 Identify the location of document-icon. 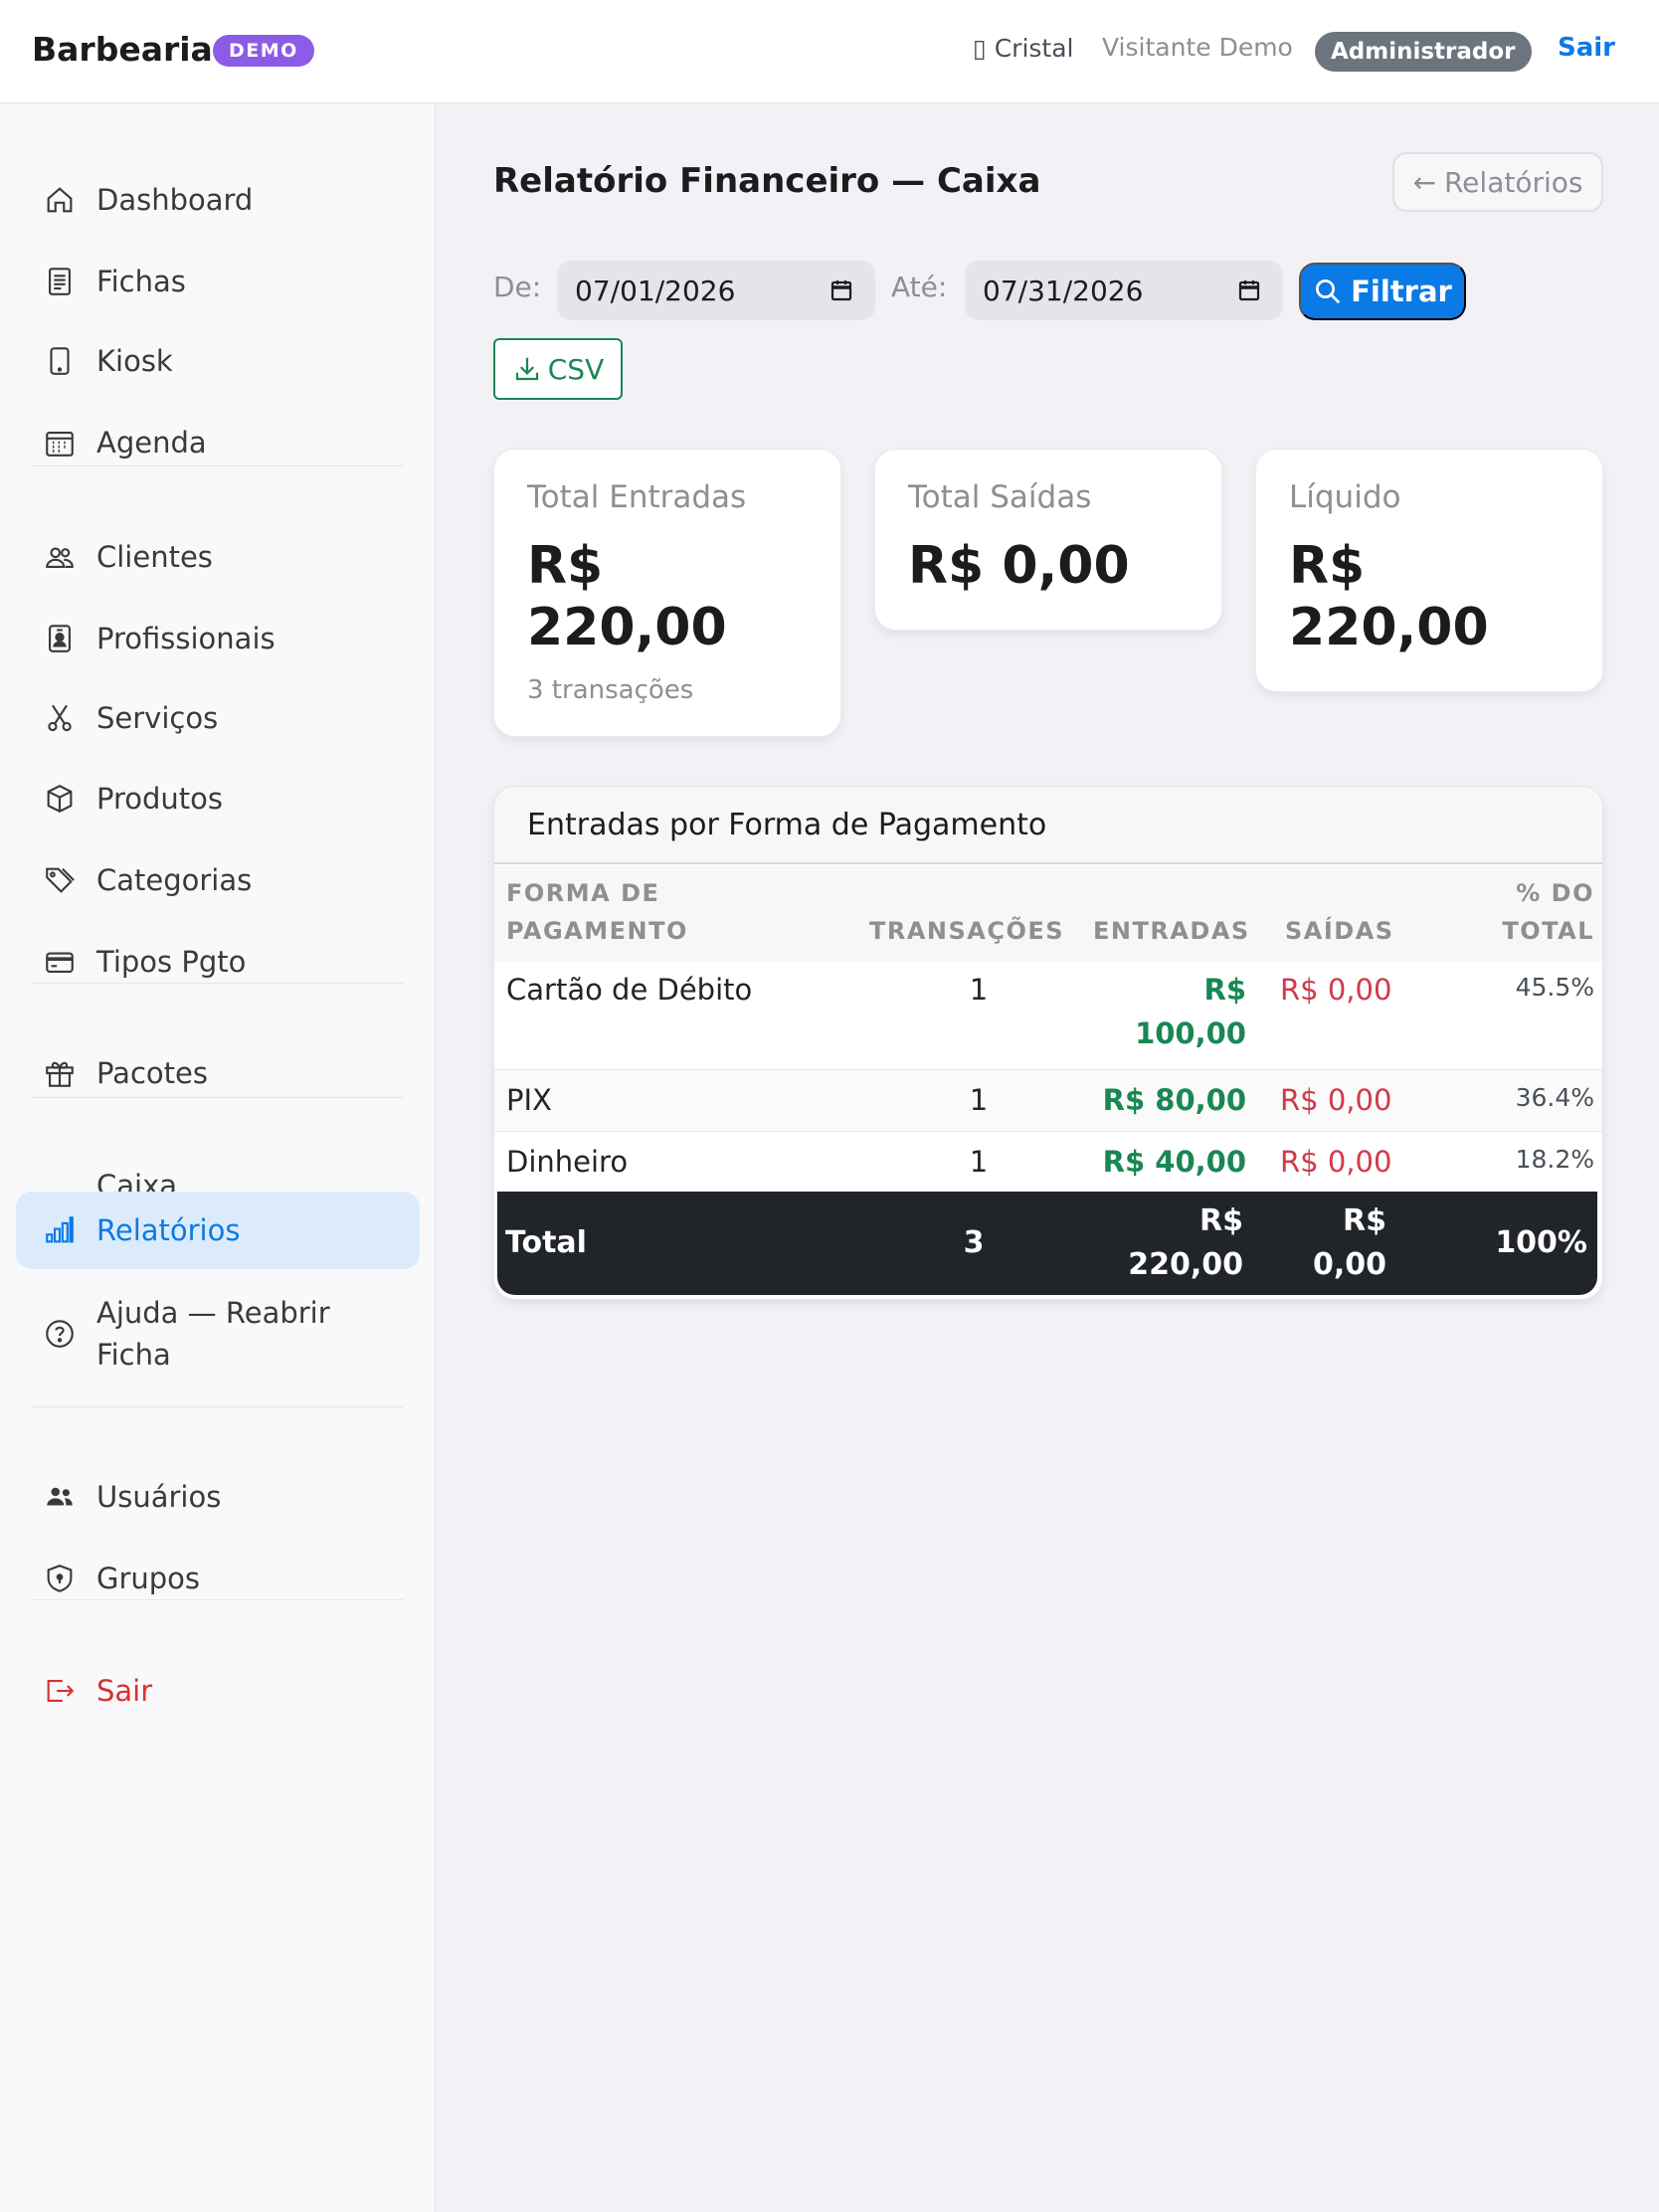
(60, 281).